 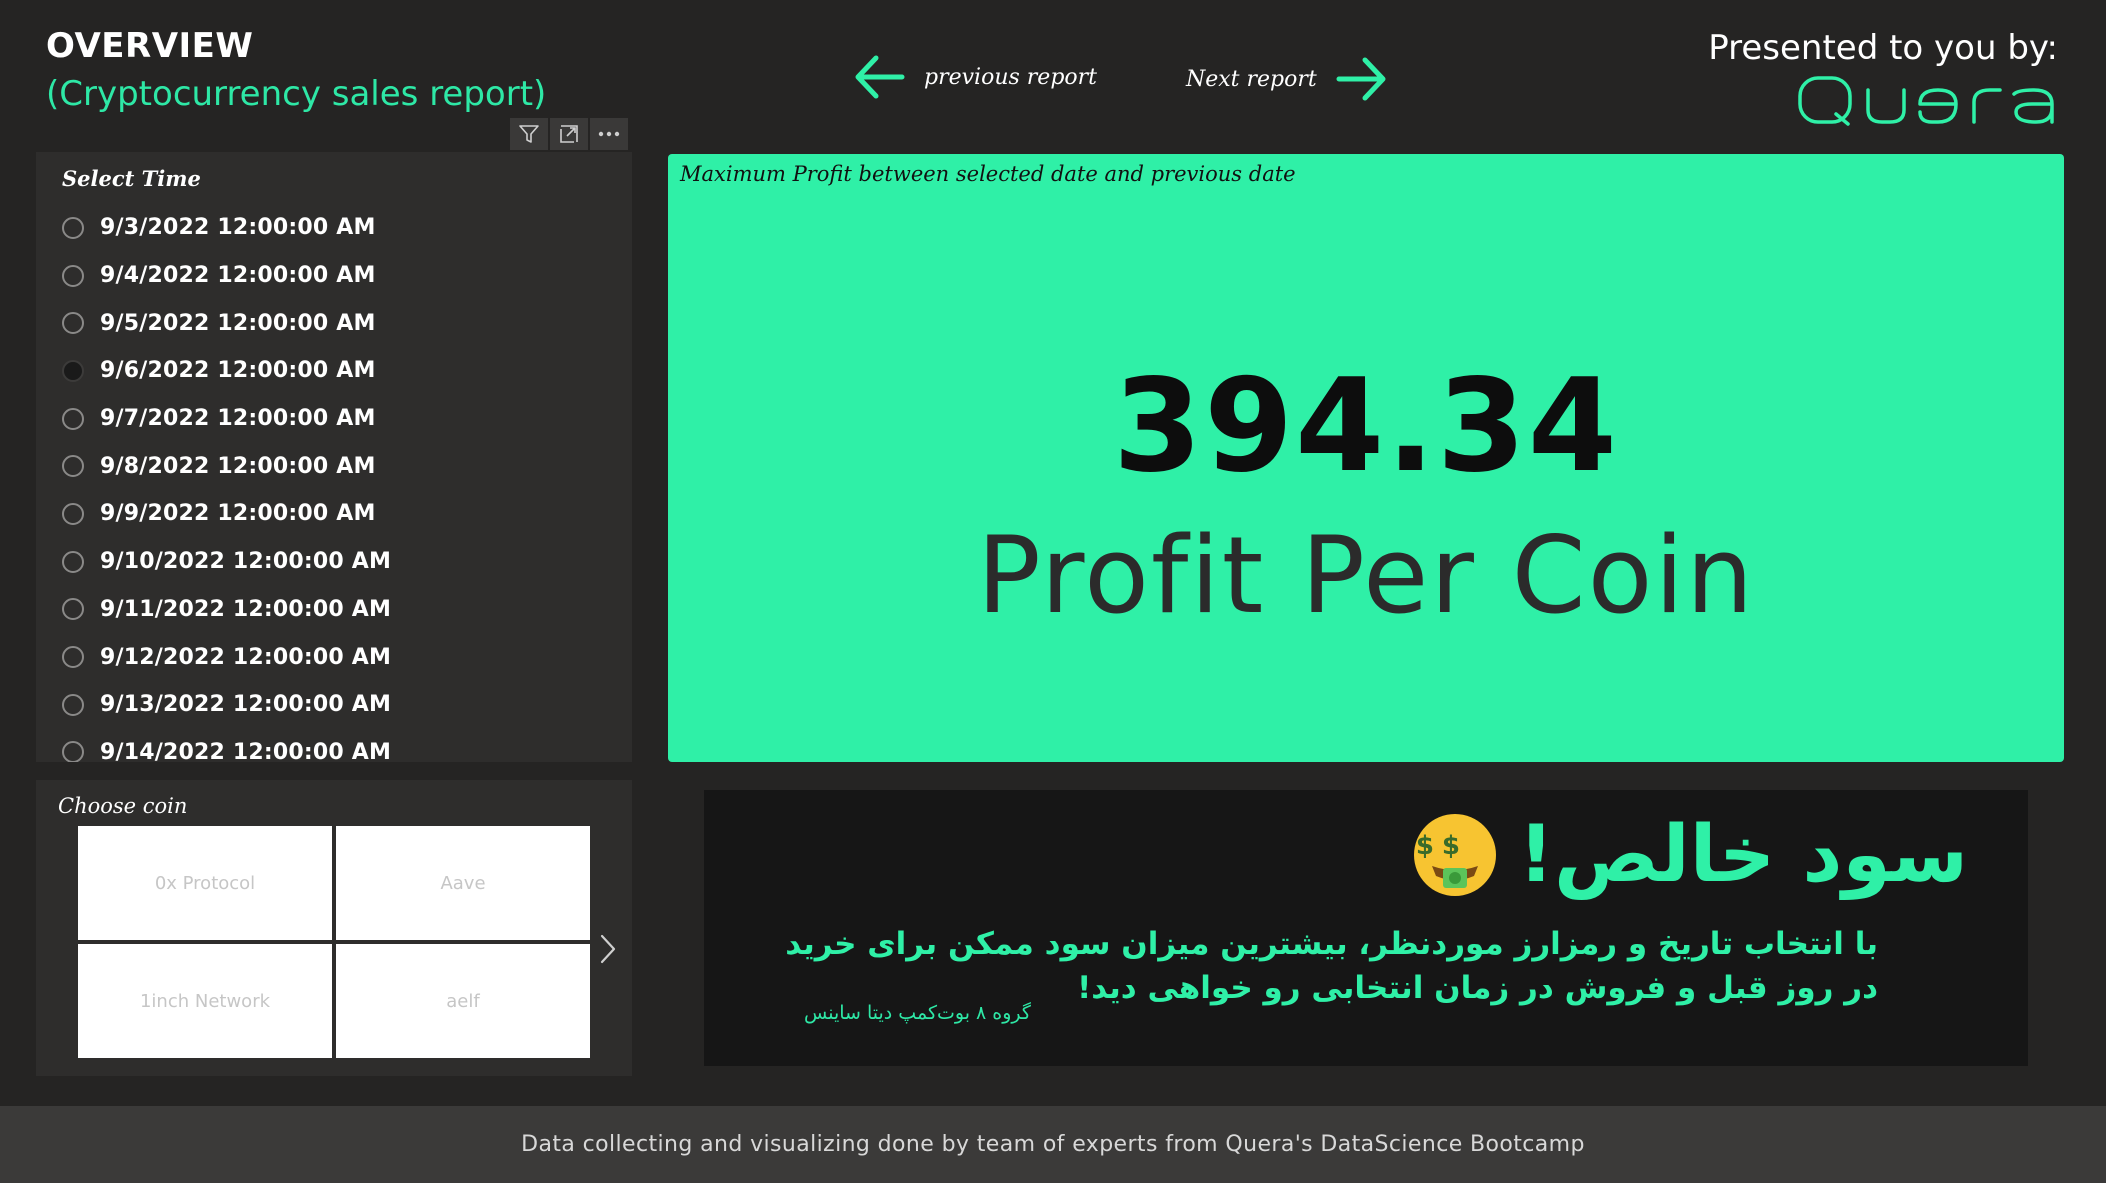 I want to click on time-option: 9/9/2022 12:00:00 AM, so click(x=342, y=514).